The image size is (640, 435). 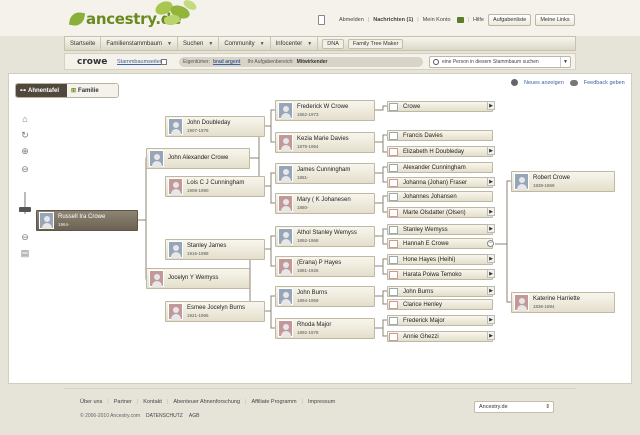 What do you see at coordinates (321, 20) in the screenshot?
I see `phone-icon` at bounding box center [321, 20].